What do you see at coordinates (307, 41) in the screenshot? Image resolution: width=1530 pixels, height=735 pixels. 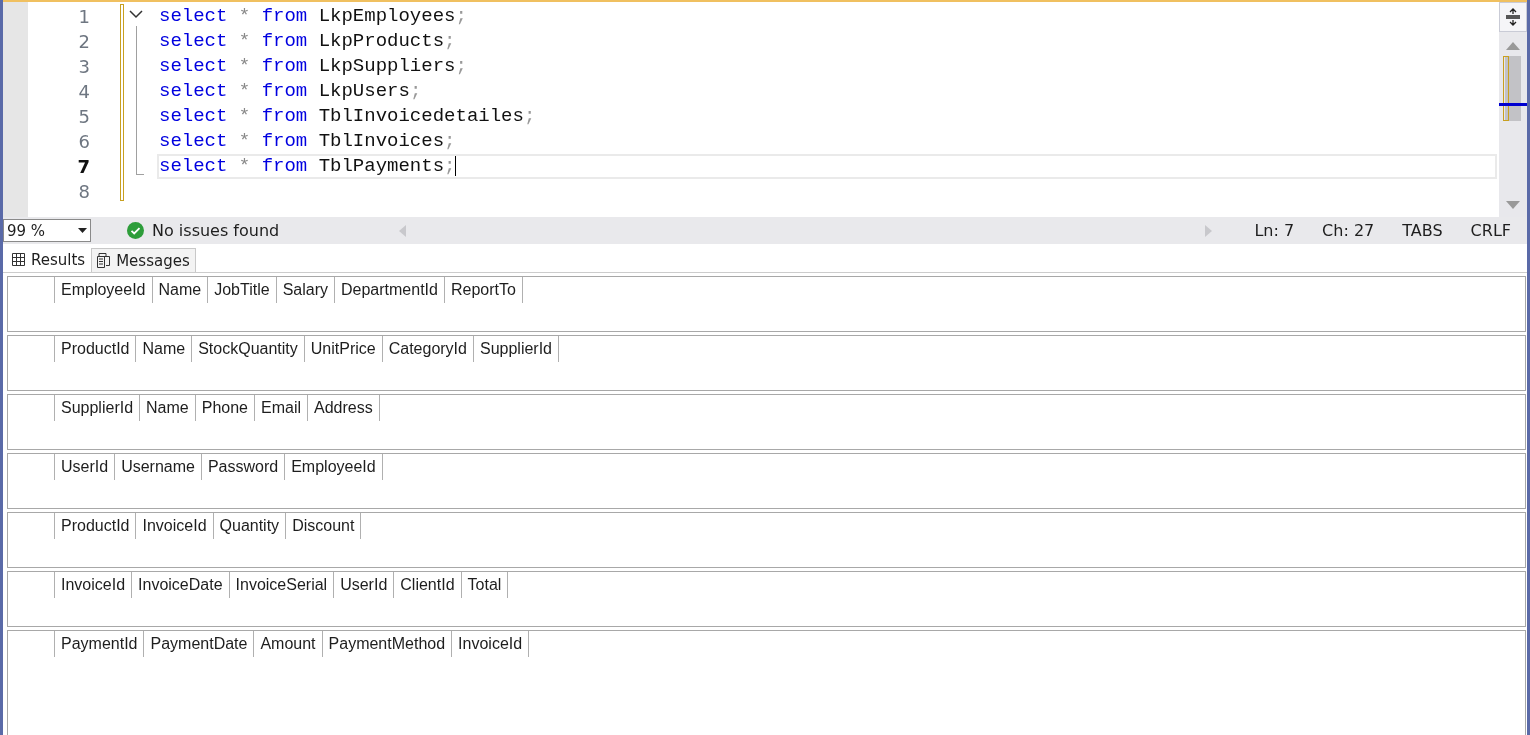 I see `code-line: select * from LkpProducts;` at bounding box center [307, 41].